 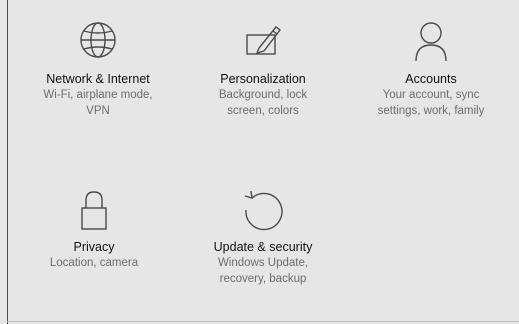 I want to click on tile-description-line: Background, lock, so click(x=263, y=95).